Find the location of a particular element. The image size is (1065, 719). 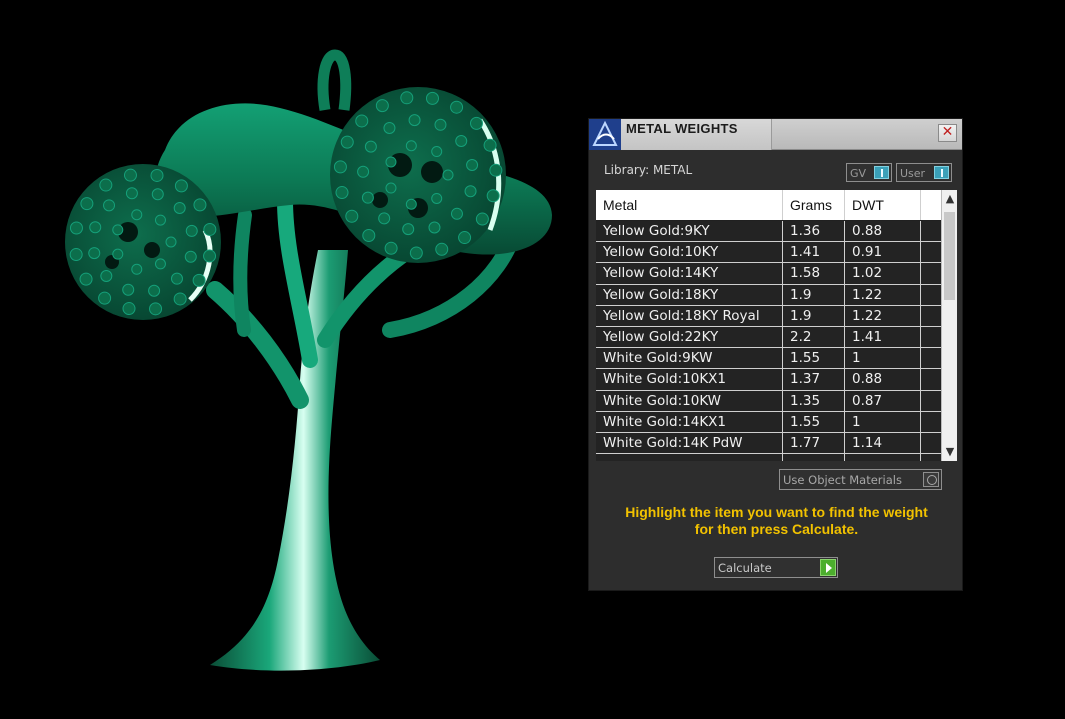

calculate-button-label: Calculate is located at coordinates (745, 568).